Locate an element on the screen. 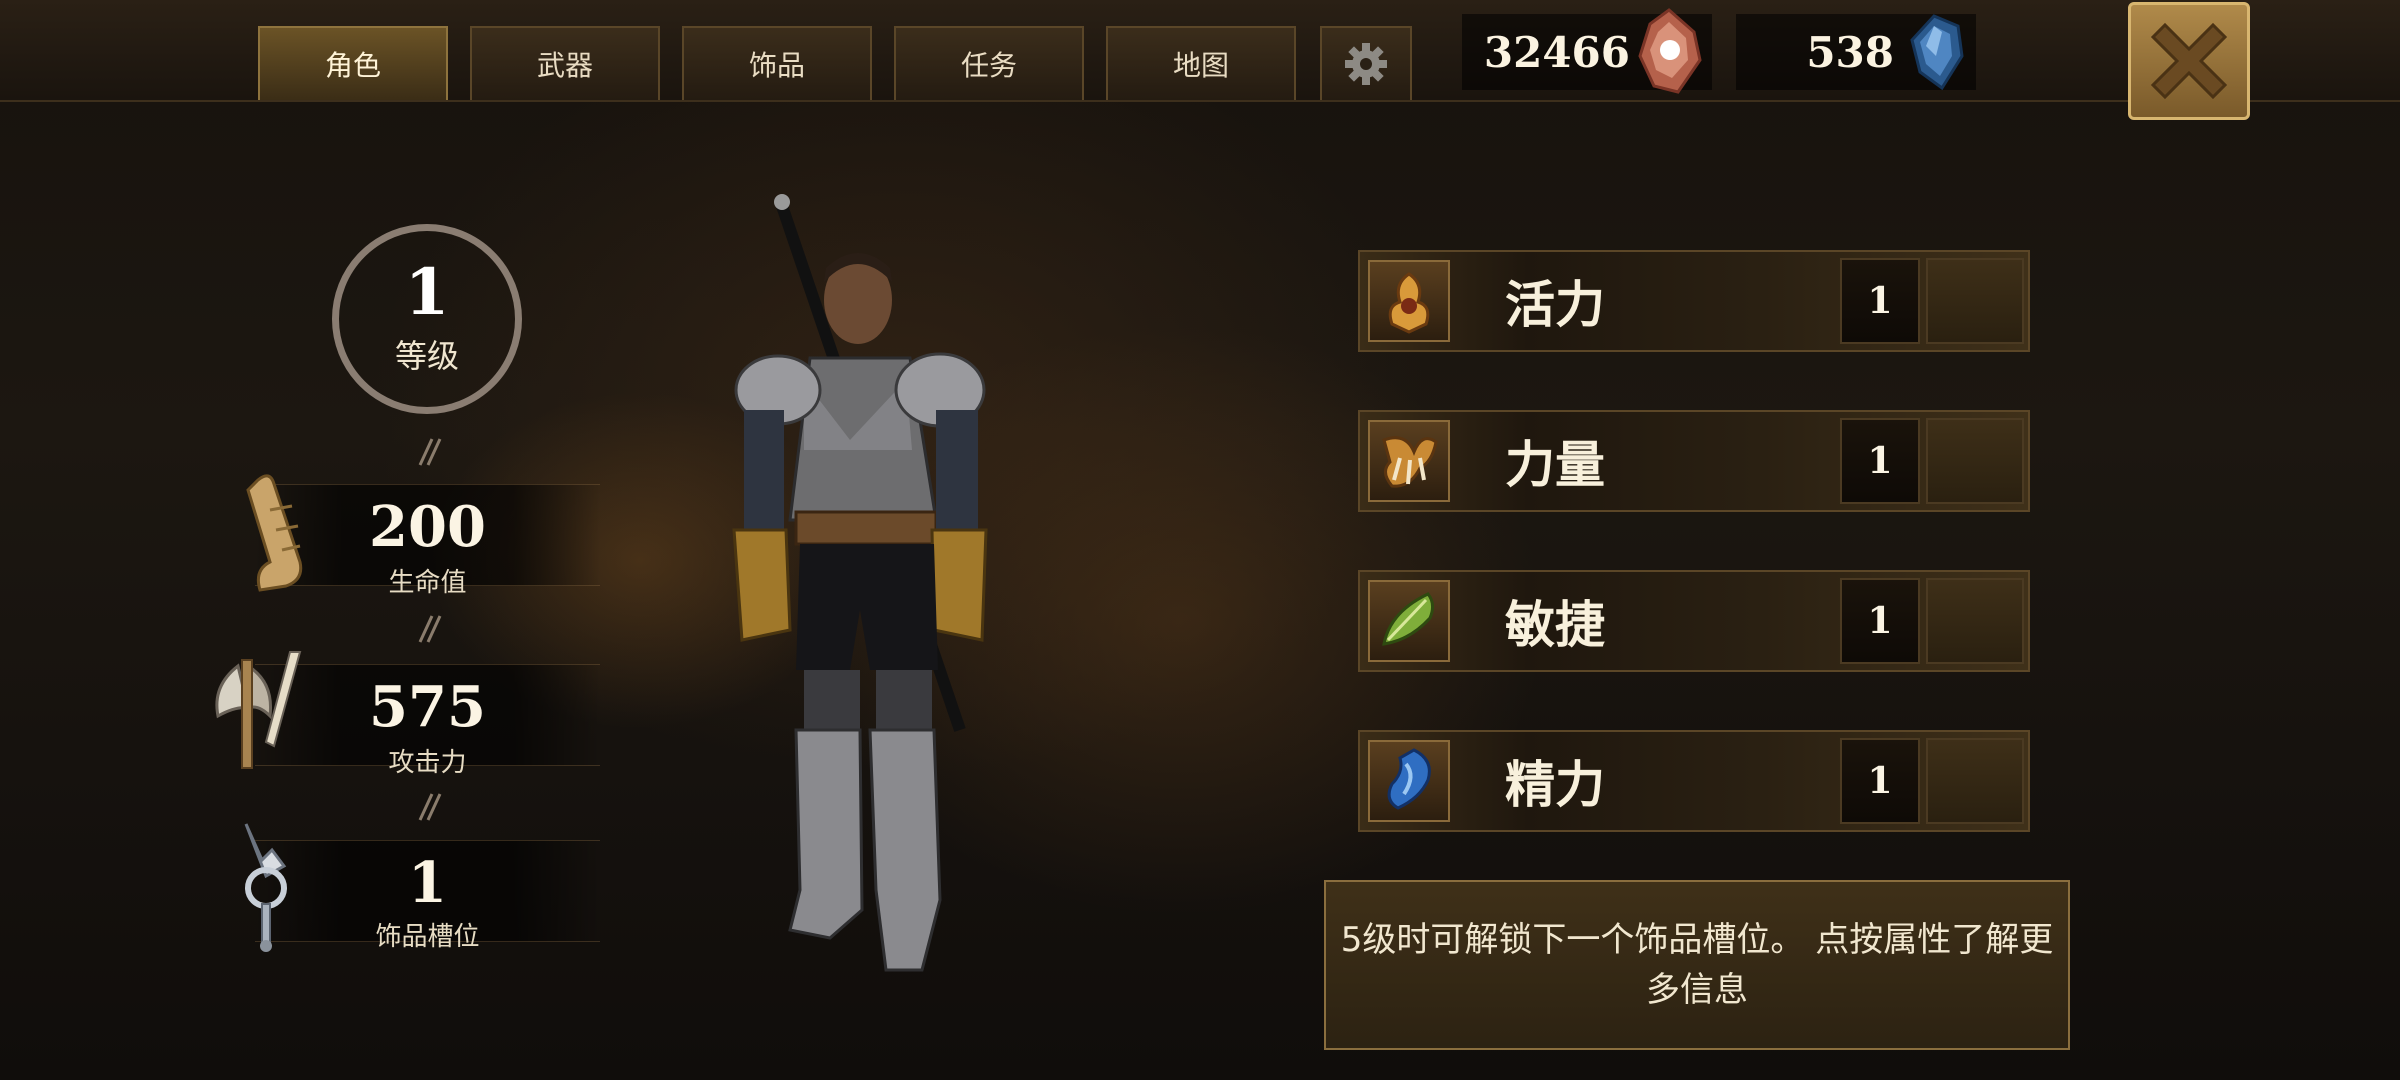  attribute-name: 力量 is located at coordinates (1555, 465).